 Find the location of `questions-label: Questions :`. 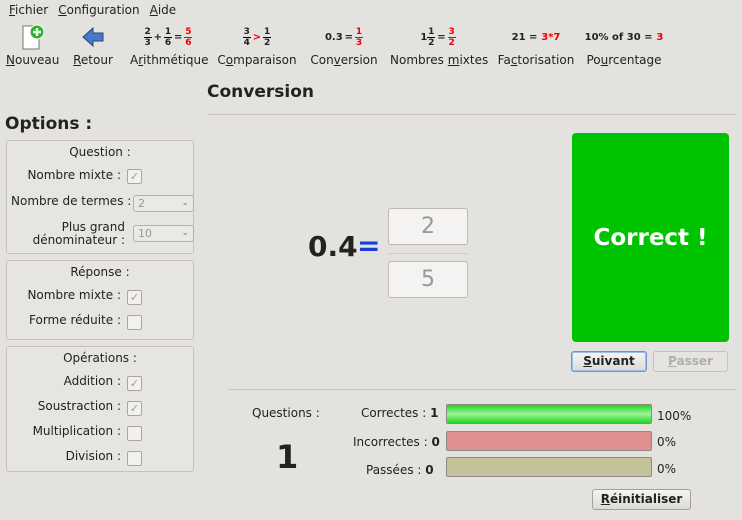

questions-label: Questions : is located at coordinates (286, 413).